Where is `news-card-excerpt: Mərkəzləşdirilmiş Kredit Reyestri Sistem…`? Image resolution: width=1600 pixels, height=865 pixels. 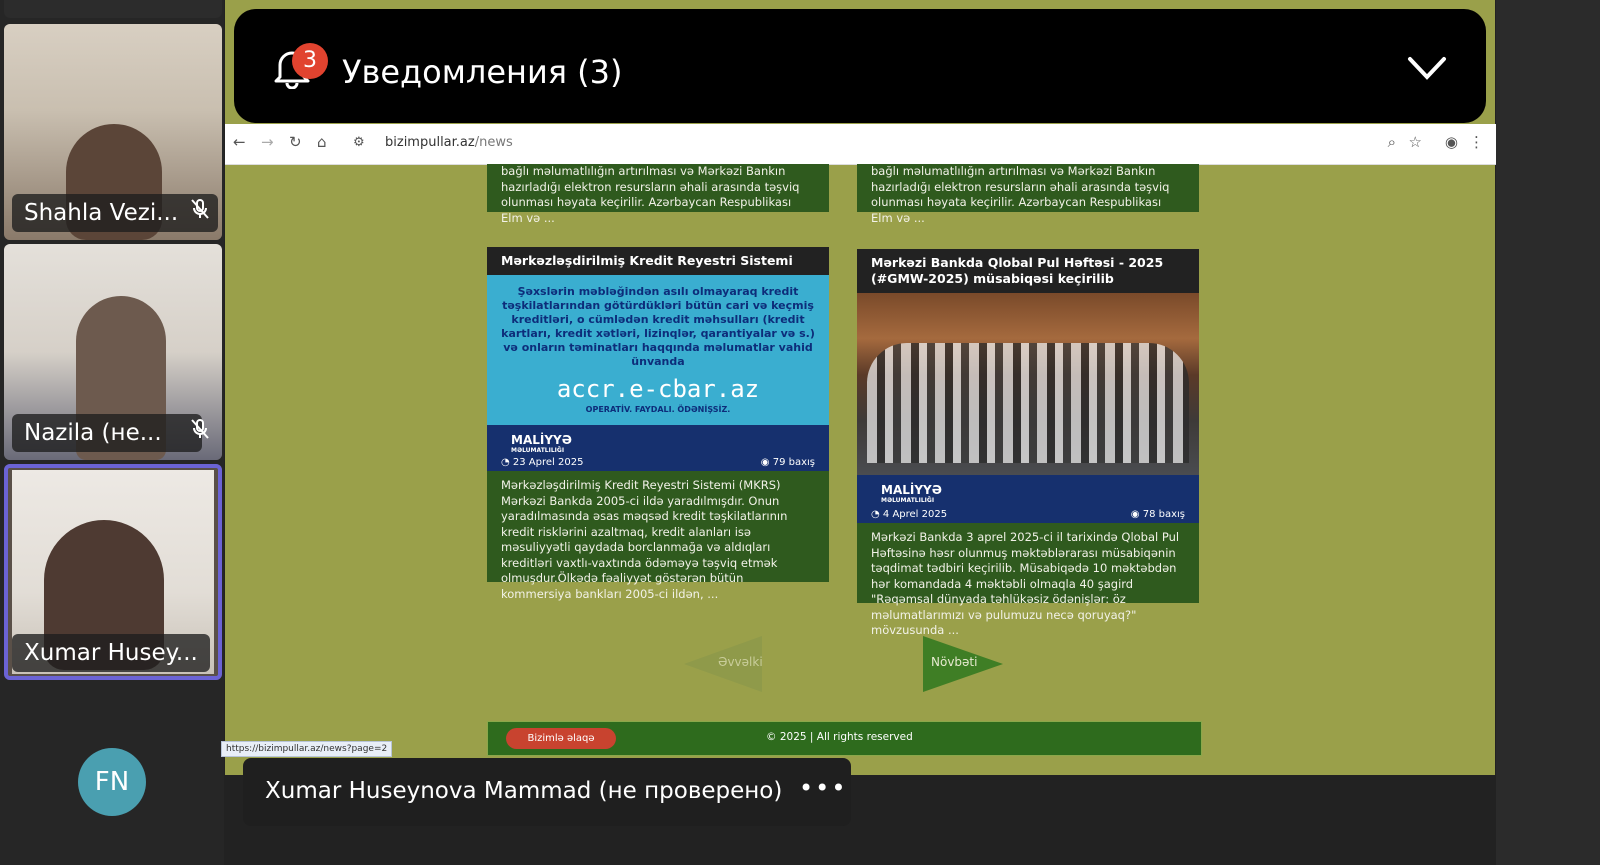 news-card-excerpt: Mərkəzləşdirilmiş Kredit Reyestri Sistem… is located at coordinates (644, 539).